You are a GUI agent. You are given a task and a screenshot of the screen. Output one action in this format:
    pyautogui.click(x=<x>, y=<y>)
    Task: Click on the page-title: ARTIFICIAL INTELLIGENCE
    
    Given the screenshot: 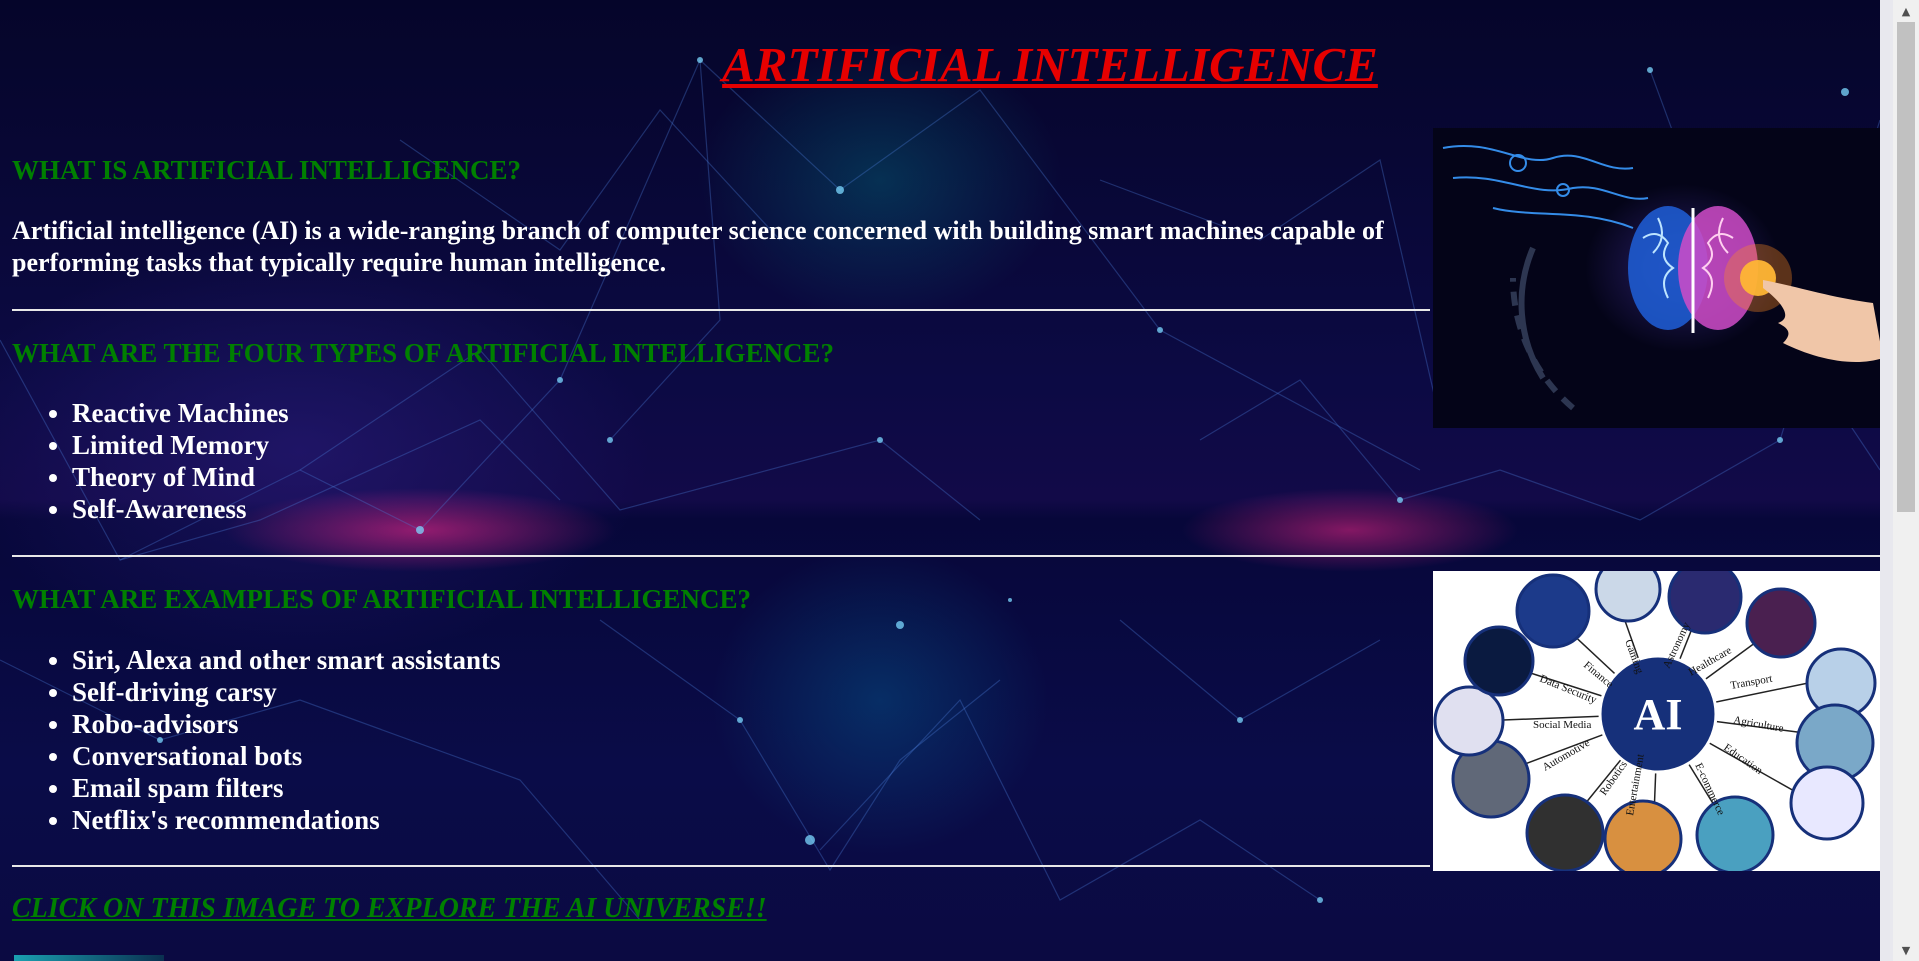 What is the action you would take?
    pyautogui.click(x=1050, y=64)
    